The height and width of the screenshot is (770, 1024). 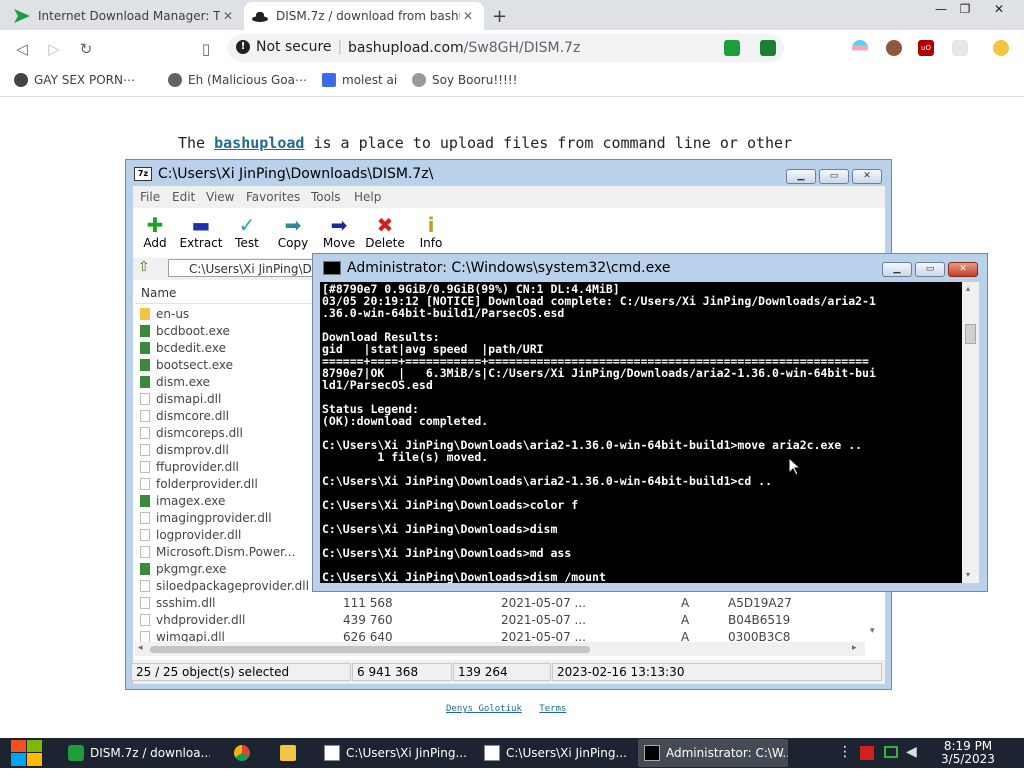 I want to click on delete-button: ✖ Delete, so click(x=385, y=232).